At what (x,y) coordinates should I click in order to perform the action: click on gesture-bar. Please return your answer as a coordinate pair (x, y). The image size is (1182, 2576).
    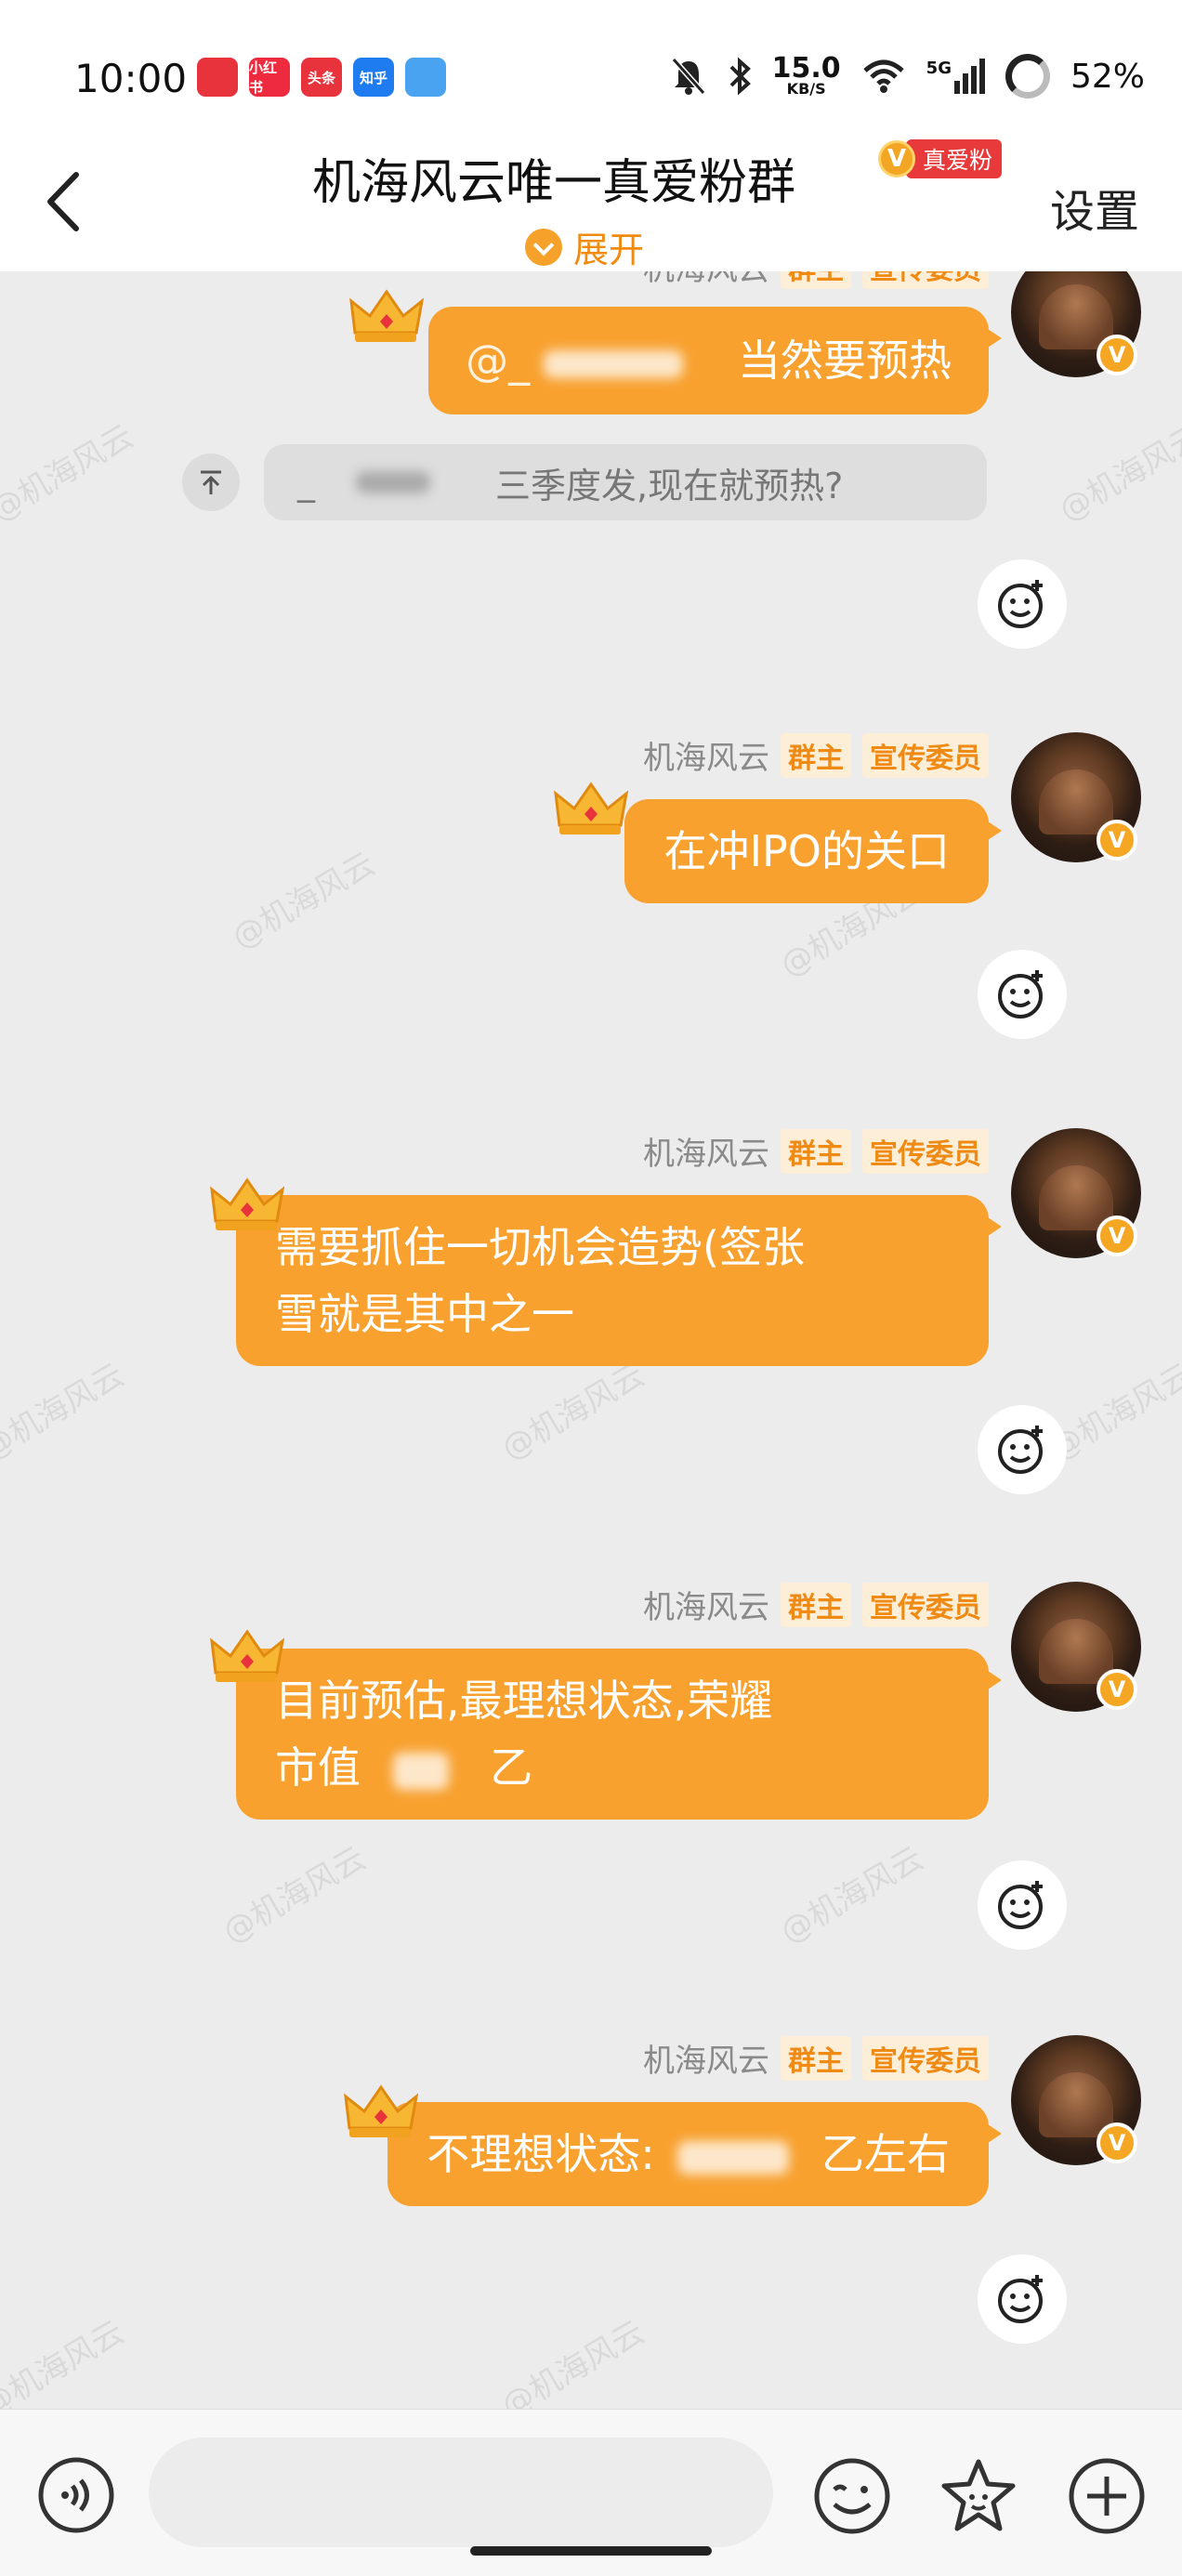
    Looking at the image, I should click on (591, 2551).